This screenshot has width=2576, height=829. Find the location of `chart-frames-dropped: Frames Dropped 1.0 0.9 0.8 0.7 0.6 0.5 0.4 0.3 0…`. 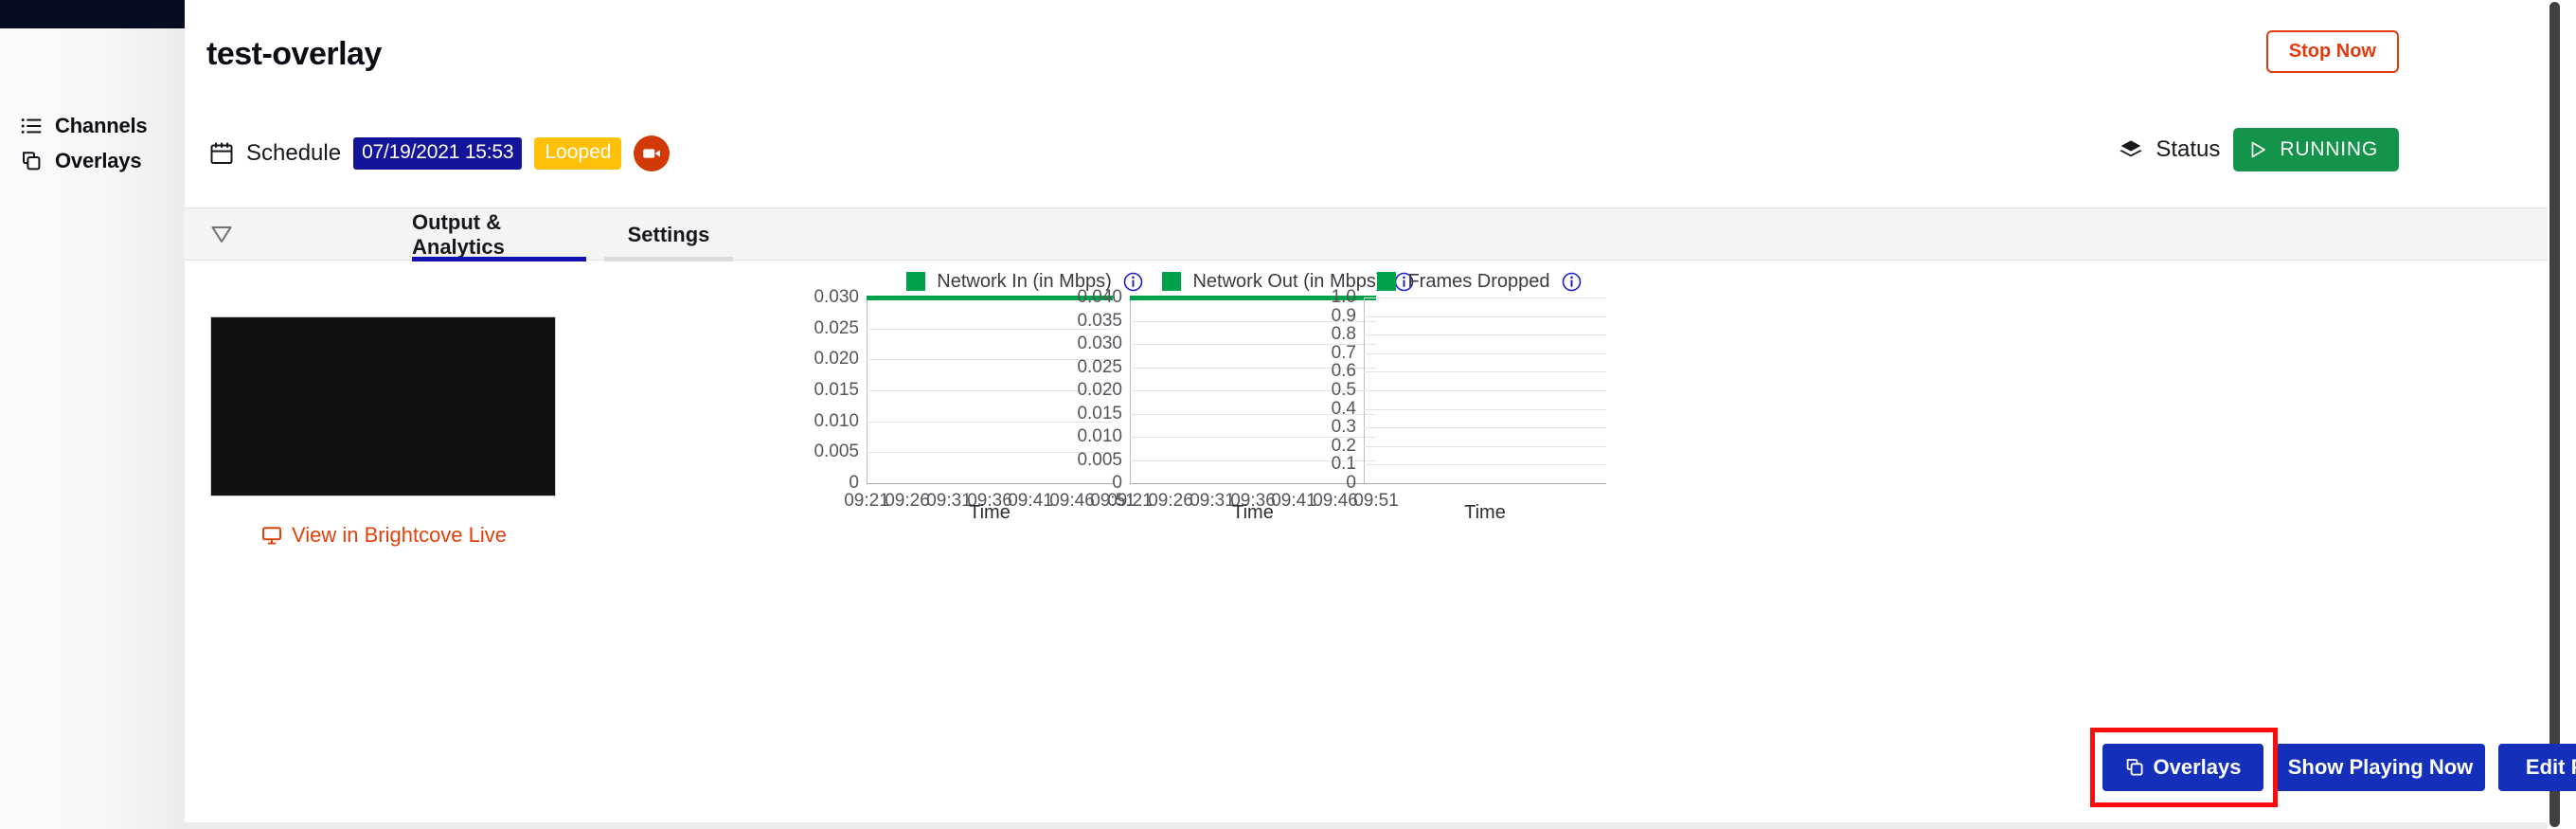

chart-frames-dropped: Frames Dropped 1.0 0.9 0.8 0.7 0.6 0.5 0.4 0.3 0… is located at coordinates (1468, 394).